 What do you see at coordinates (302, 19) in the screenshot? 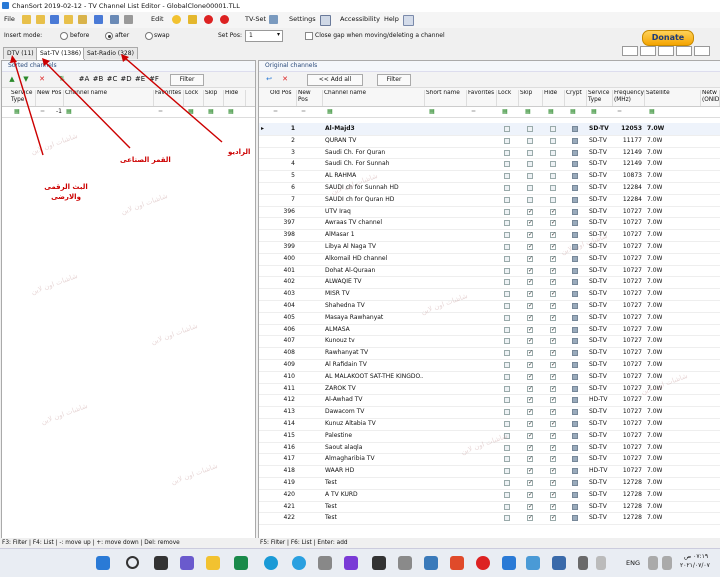
I see `menu-settings: Settings` at bounding box center [302, 19].